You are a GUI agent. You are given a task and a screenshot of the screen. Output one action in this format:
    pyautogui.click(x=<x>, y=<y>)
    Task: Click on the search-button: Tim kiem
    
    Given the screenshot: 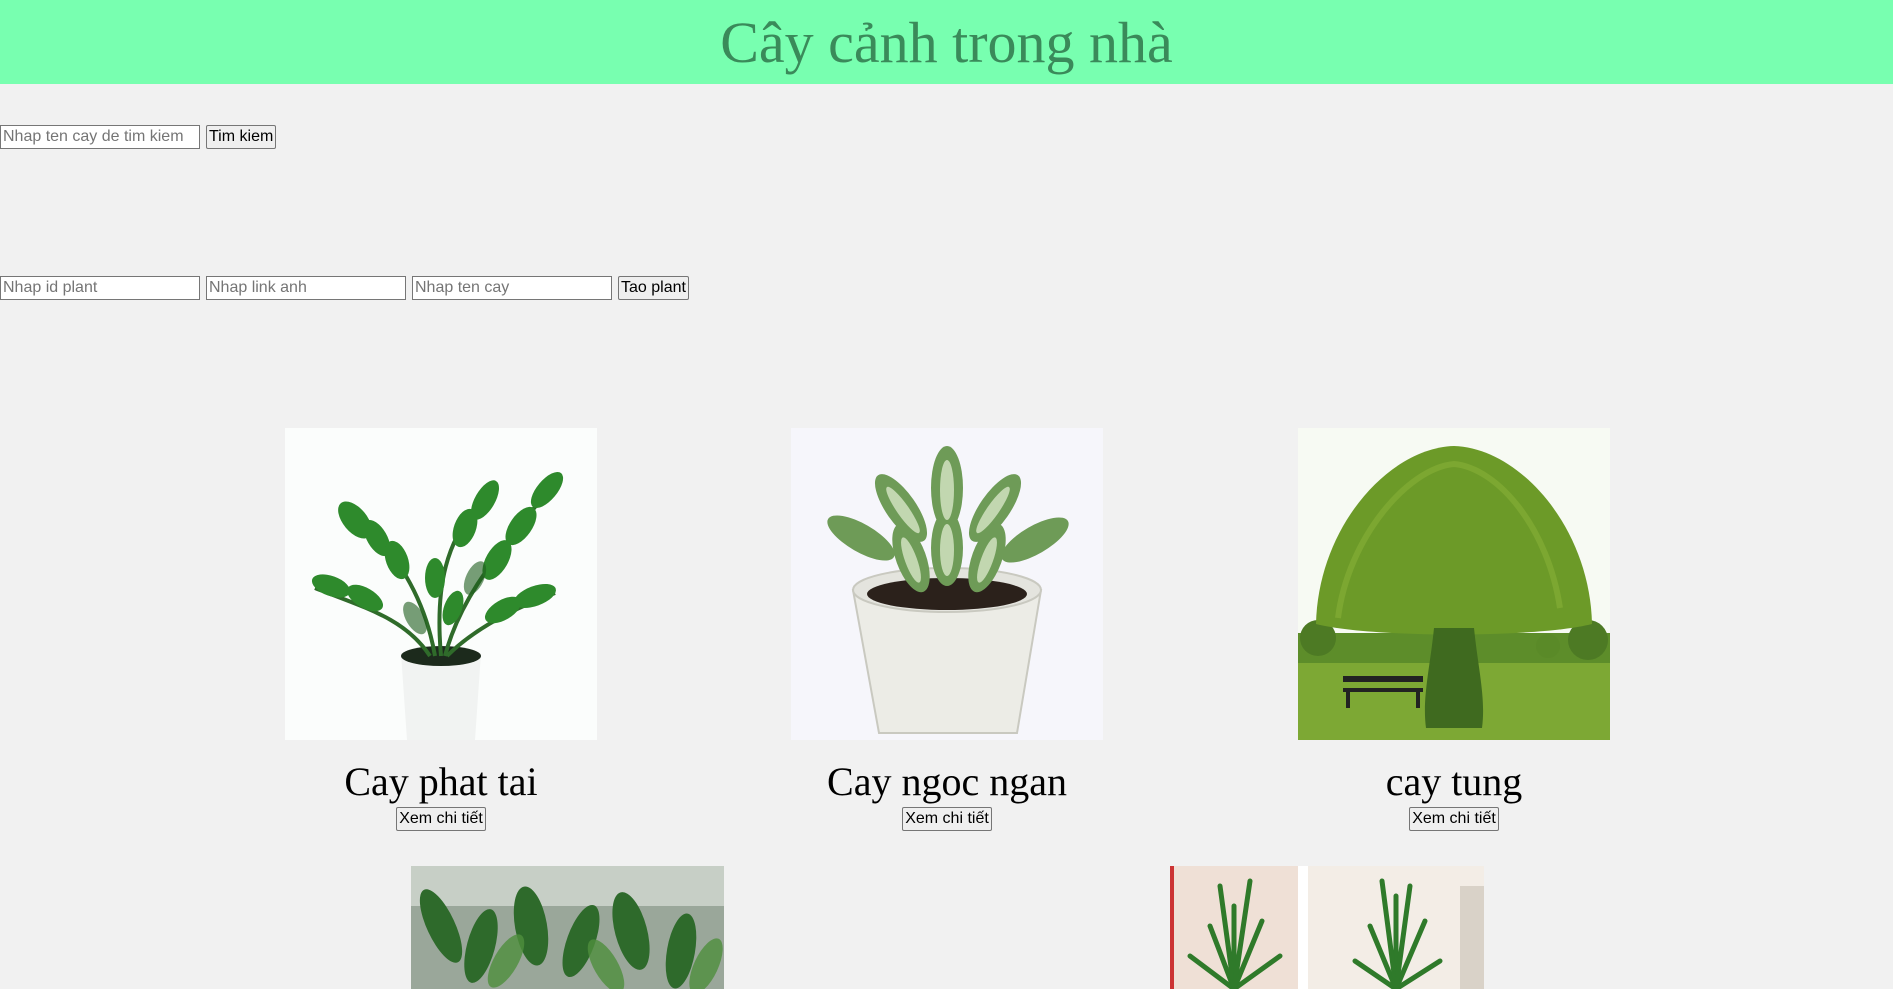 What is the action you would take?
    pyautogui.click(x=241, y=137)
    